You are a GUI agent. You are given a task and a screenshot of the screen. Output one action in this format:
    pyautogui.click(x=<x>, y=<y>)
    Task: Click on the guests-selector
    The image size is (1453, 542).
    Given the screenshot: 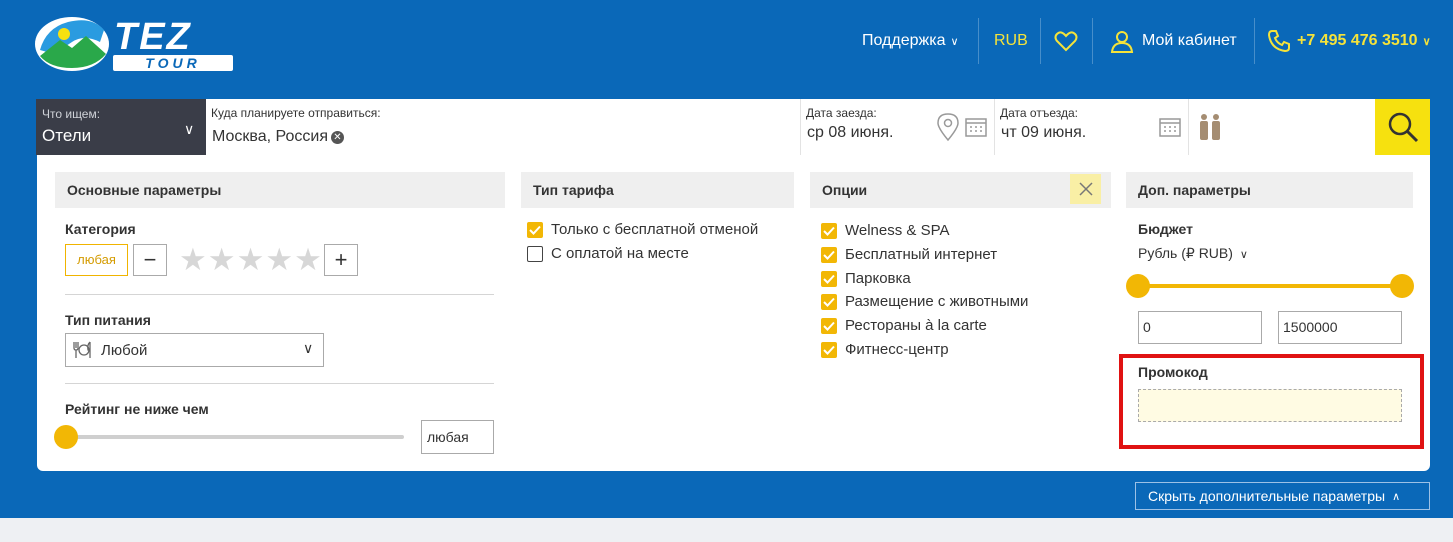 What is the action you would take?
    pyautogui.click(x=1281, y=127)
    